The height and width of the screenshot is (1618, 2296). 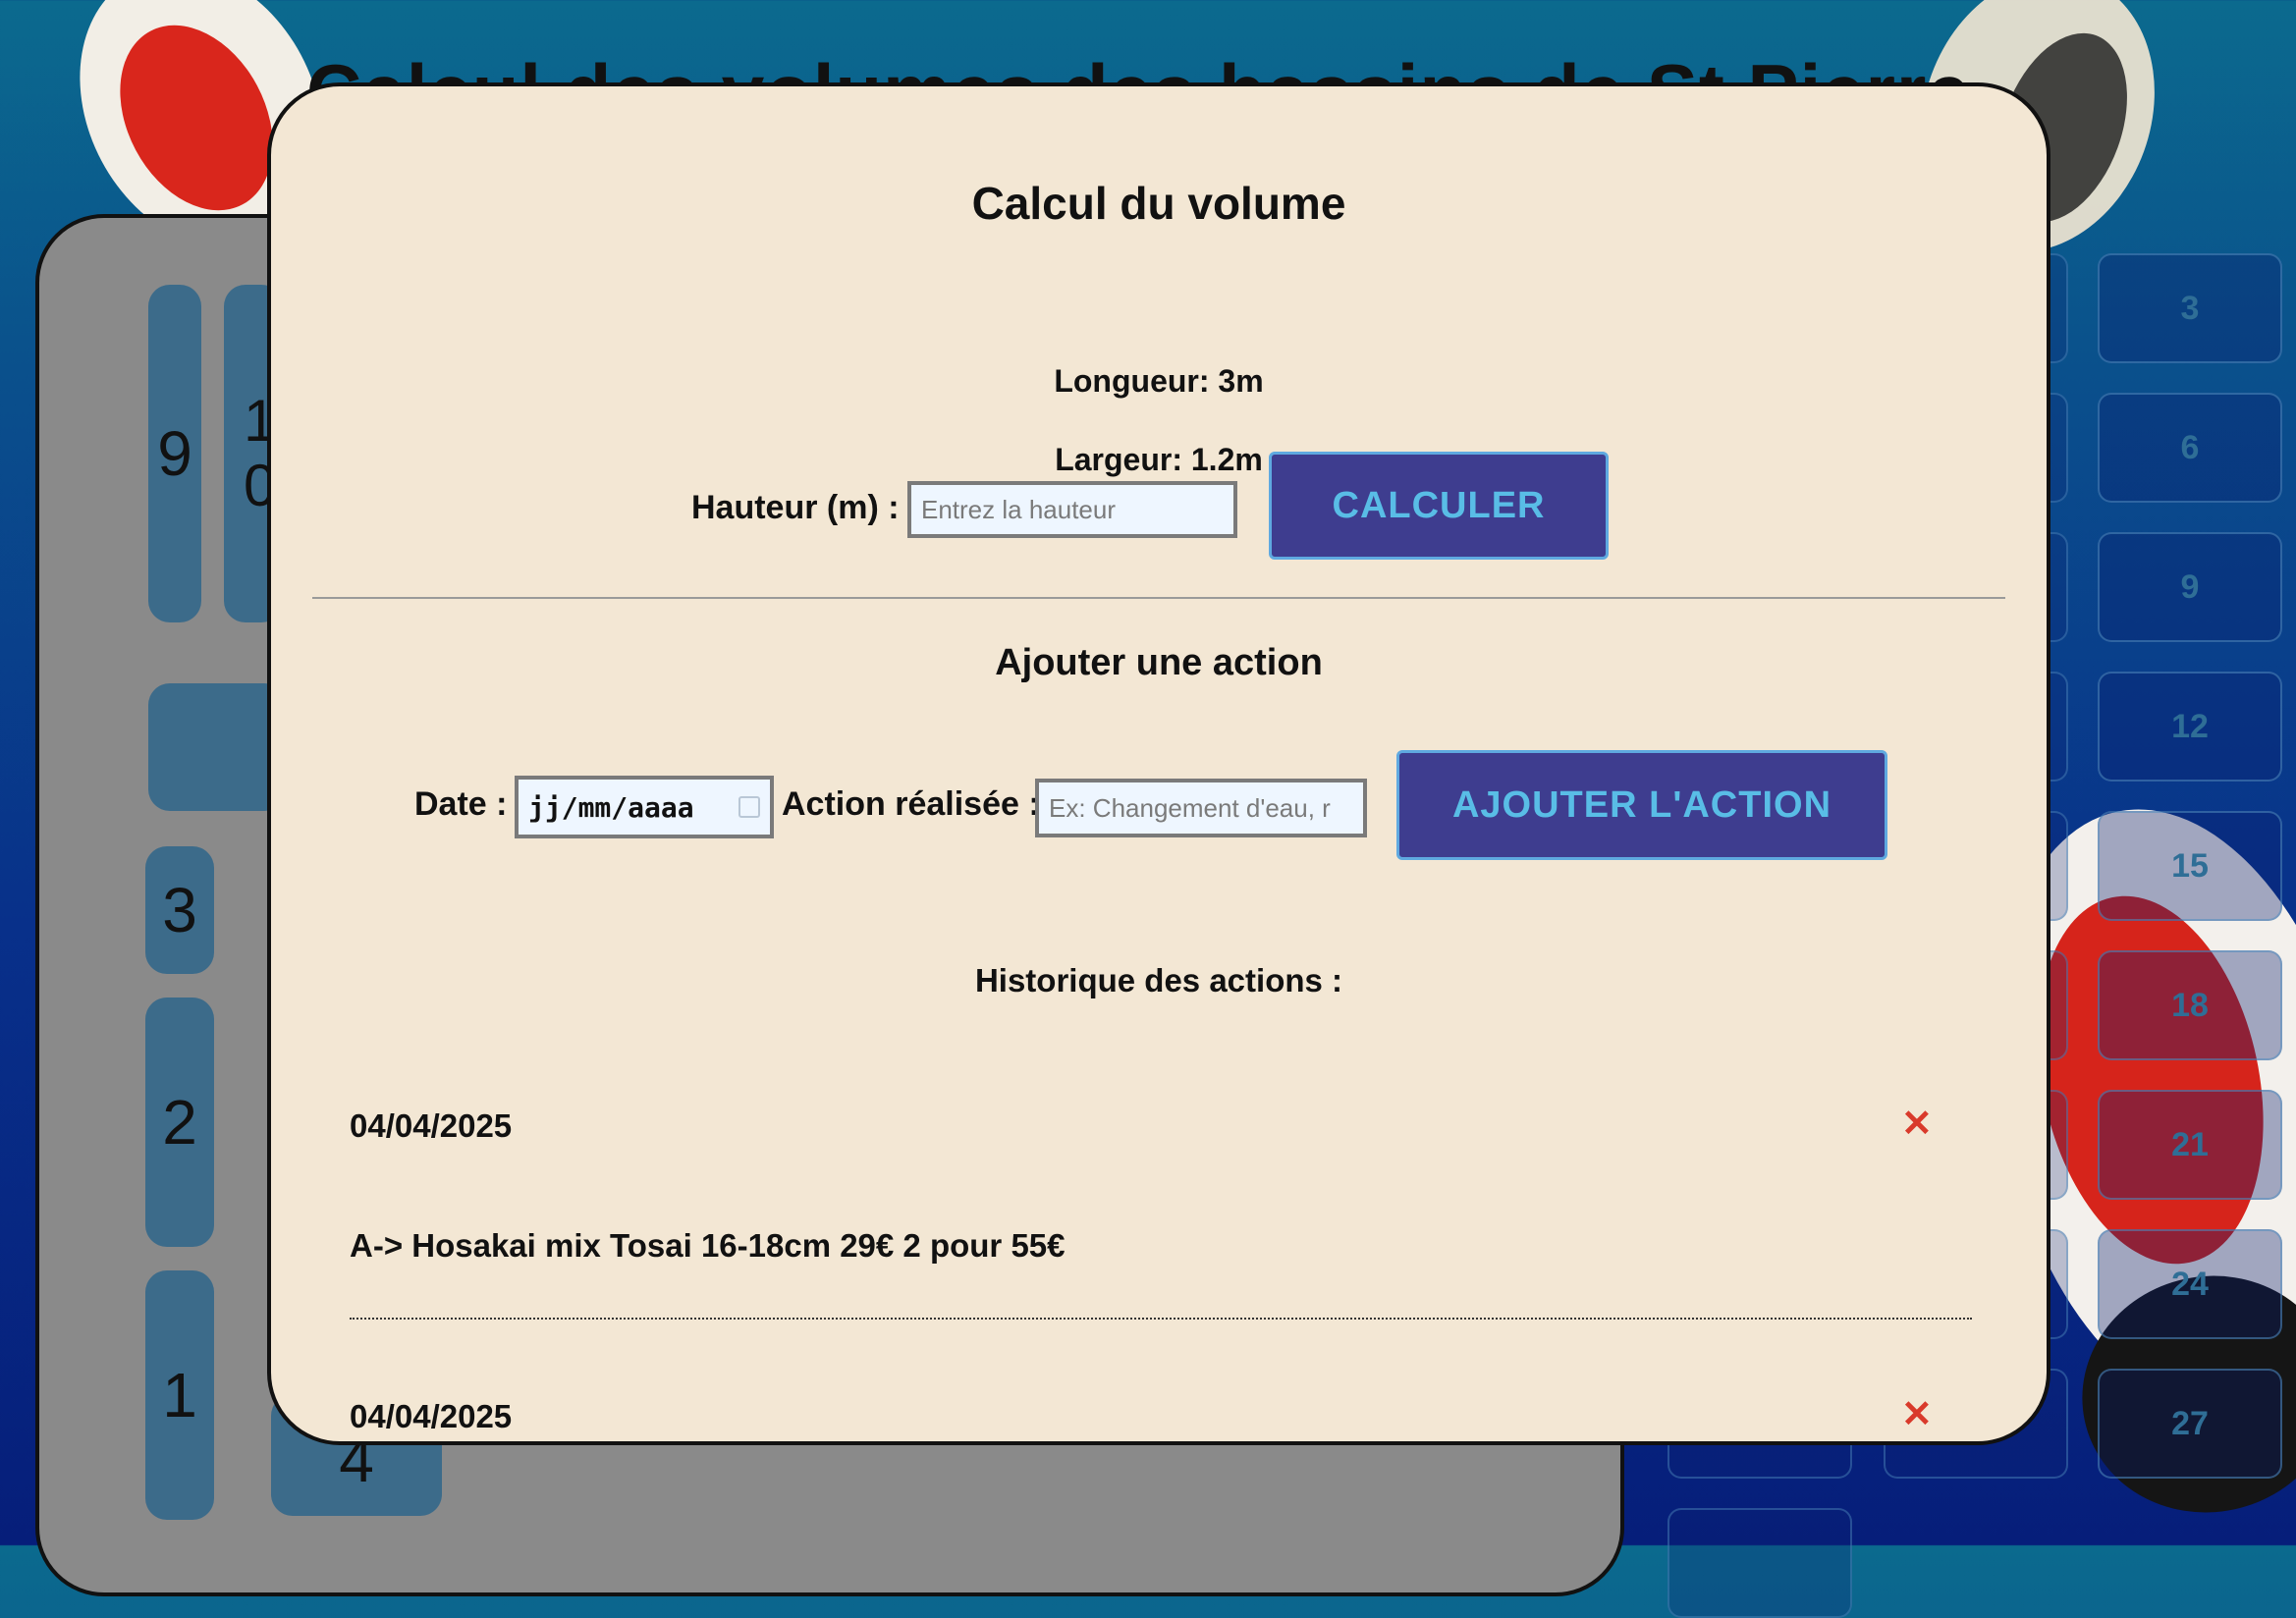 What do you see at coordinates (1159, 662) in the screenshot?
I see `add-action-title: Ajouter une action` at bounding box center [1159, 662].